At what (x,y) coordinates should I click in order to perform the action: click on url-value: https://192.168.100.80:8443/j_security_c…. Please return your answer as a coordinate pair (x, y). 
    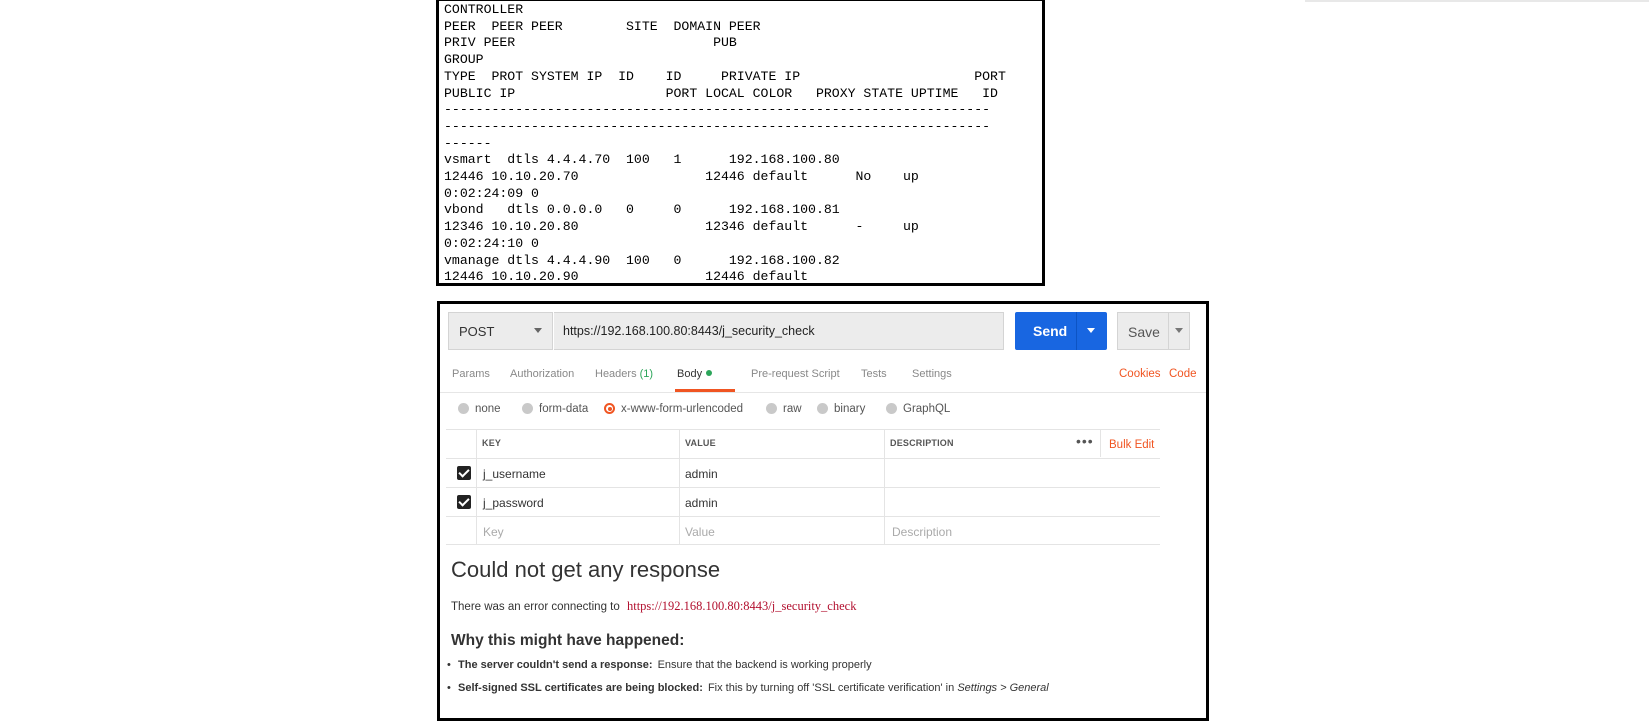
    Looking at the image, I should click on (689, 331).